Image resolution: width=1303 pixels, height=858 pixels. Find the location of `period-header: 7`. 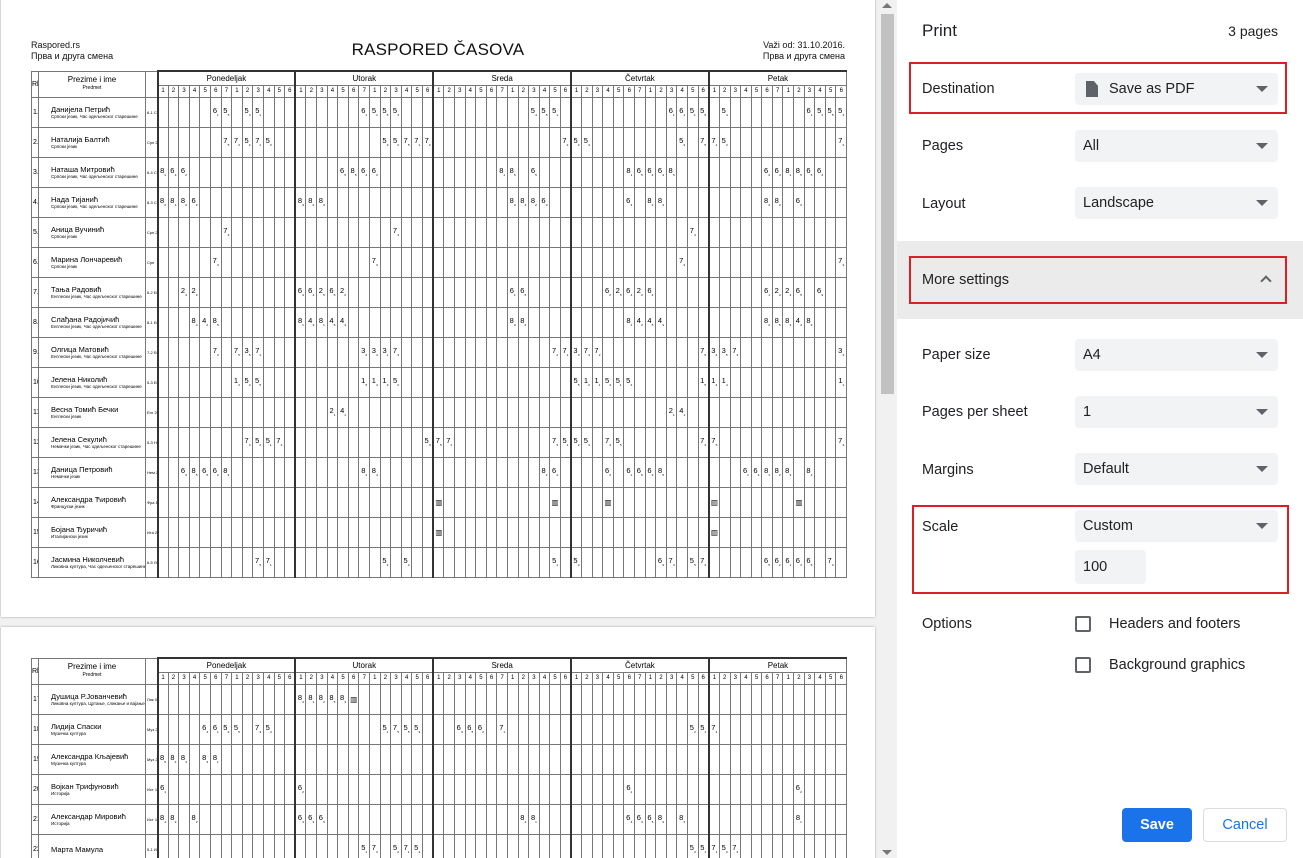

period-header: 7 is located at coordinates (777, 91).